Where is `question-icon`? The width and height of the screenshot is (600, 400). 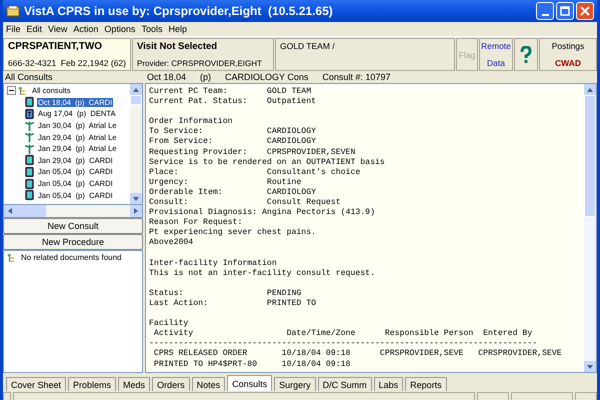
question-icon is located at coordinates (526, 55).